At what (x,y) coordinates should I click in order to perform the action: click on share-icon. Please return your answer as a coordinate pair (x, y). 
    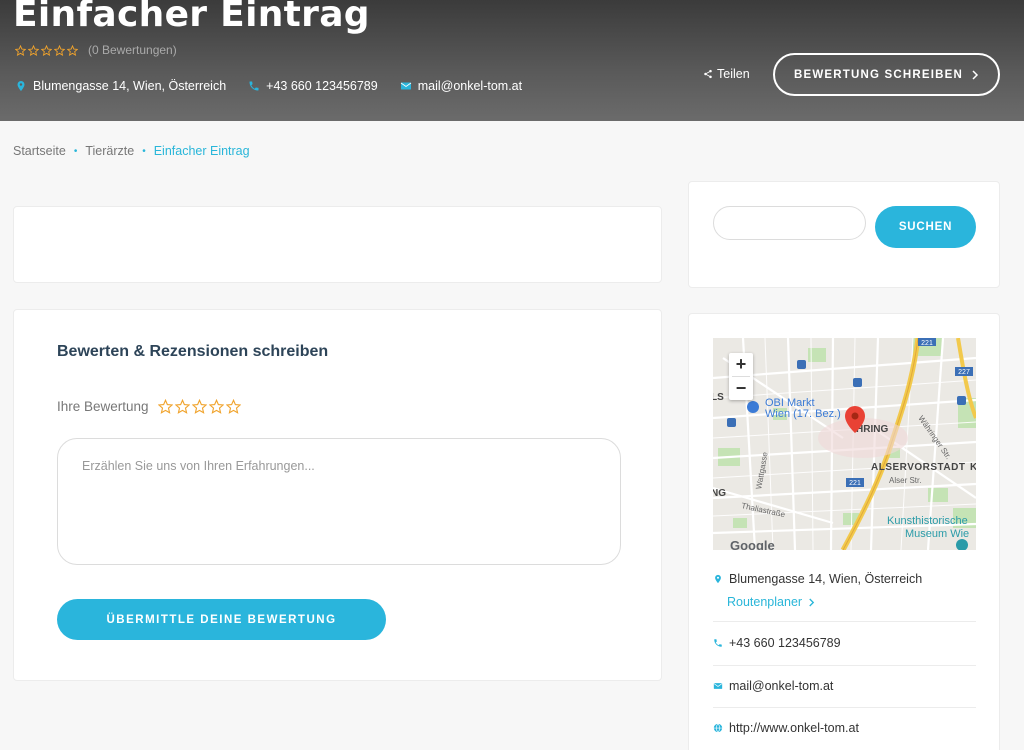
    Looking at the image, I should click on (708, 74).